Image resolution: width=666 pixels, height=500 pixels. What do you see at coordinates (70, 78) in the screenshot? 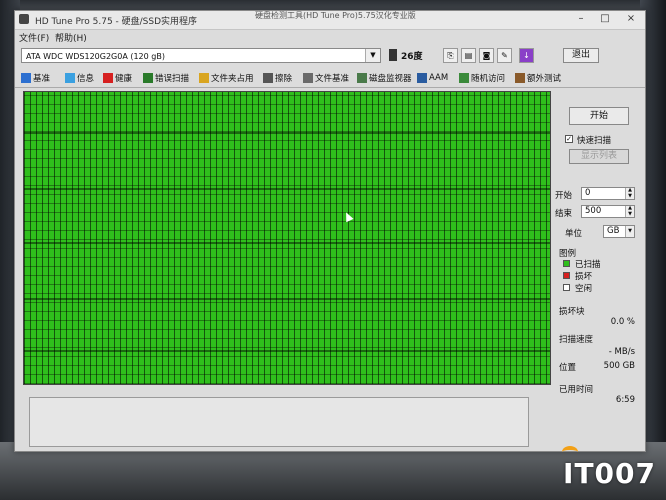
I see `info-icon` at bounding box center [70, 78].